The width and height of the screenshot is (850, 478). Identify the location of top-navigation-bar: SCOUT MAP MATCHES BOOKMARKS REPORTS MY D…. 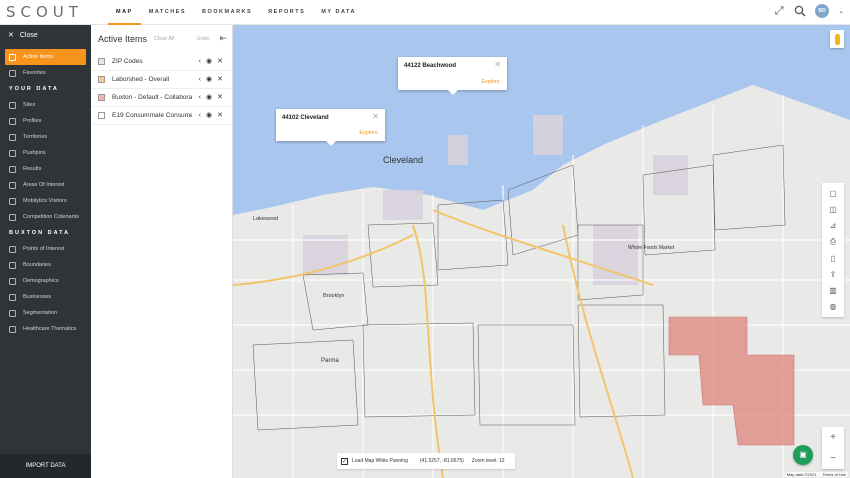
(425, 12).